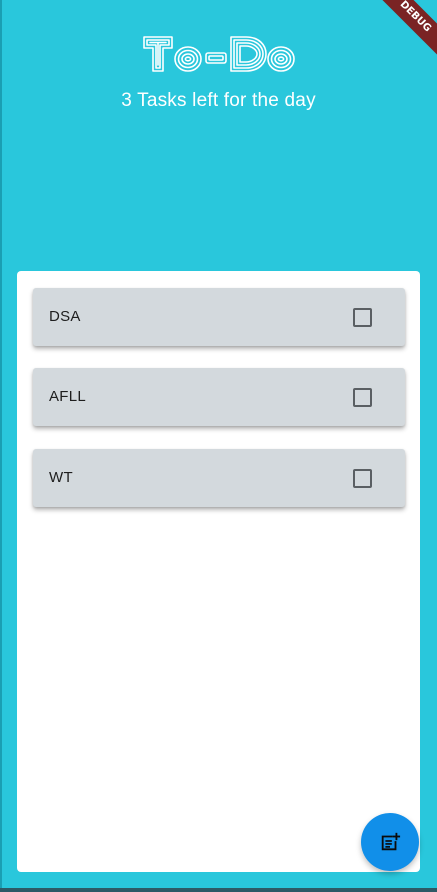 The width and height of the screenshot is (437, 892). I want to click on task-item-afll: AFLL, so click(219, 397).